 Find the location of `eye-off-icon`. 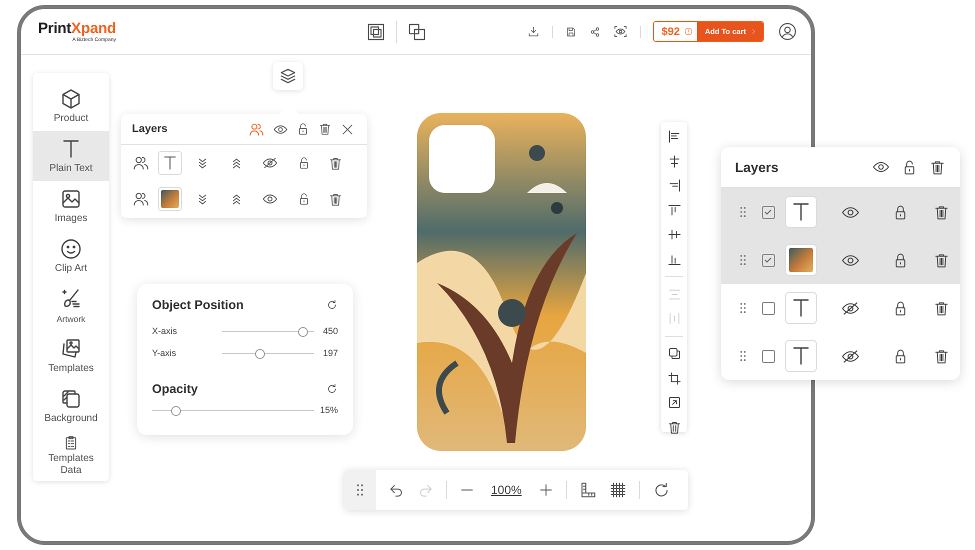

eye-off-icon is located at coordinates (270, 163).